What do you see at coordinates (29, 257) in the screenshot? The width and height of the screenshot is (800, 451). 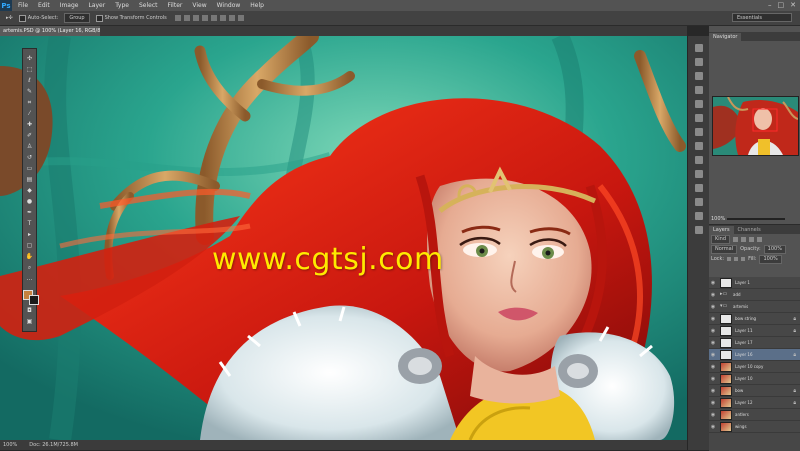 I see `hand-tool-icon: ✋` at bounding box center [29, 257].